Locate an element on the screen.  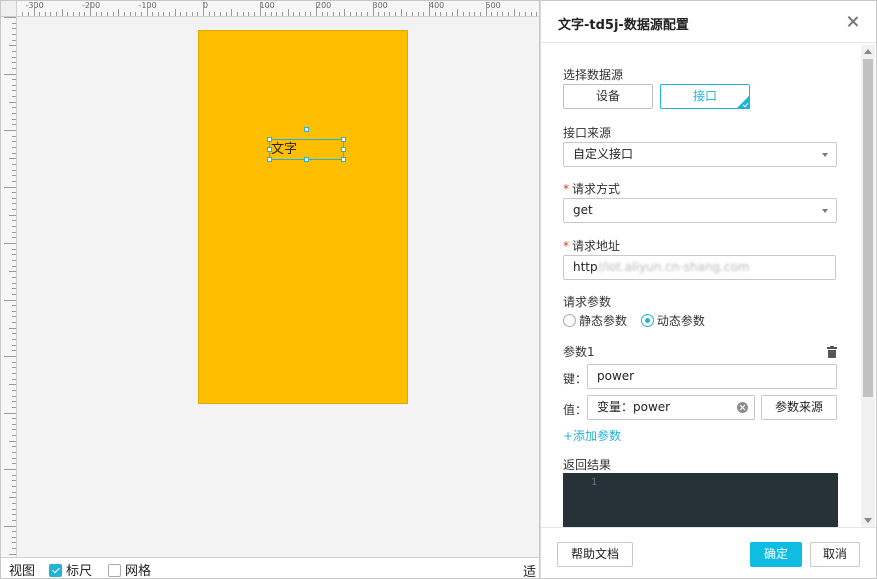
resize-handle-top-left is located at coordinates (269, 139).